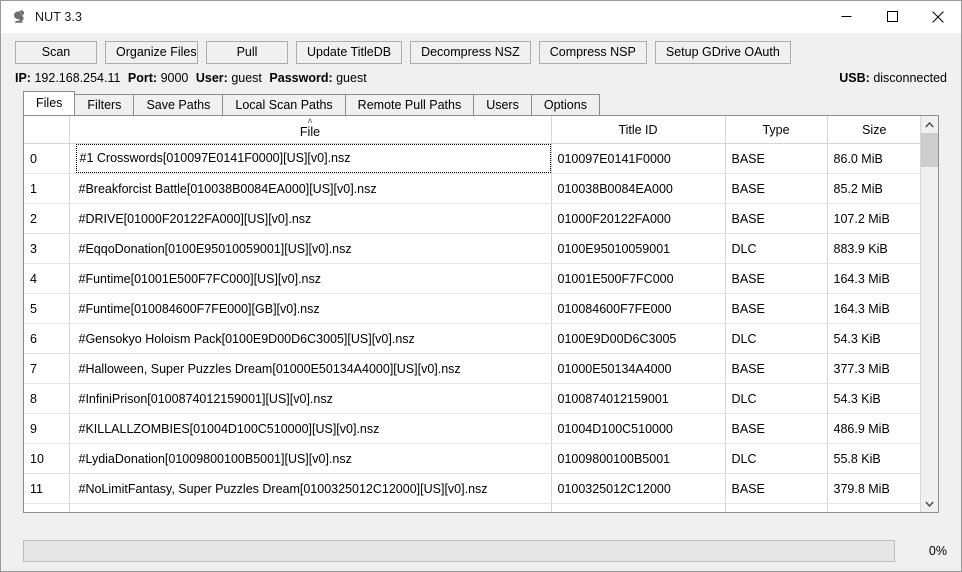 The height and width of the screenshot is (572, 962). I want to click on title-id-cell: 01001E500F7FC000, so click(638, 278).